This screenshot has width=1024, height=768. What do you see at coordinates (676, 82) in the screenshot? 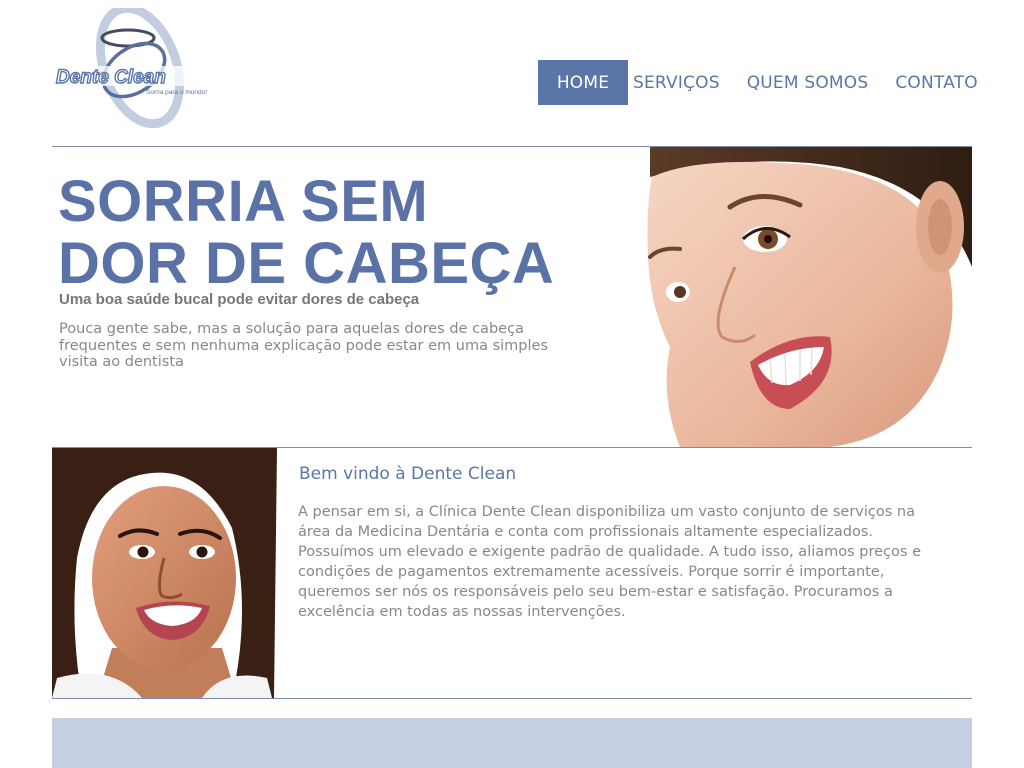
I see `nav-item-servicos: SERVIÇOS` at bounding box center [676, 82].